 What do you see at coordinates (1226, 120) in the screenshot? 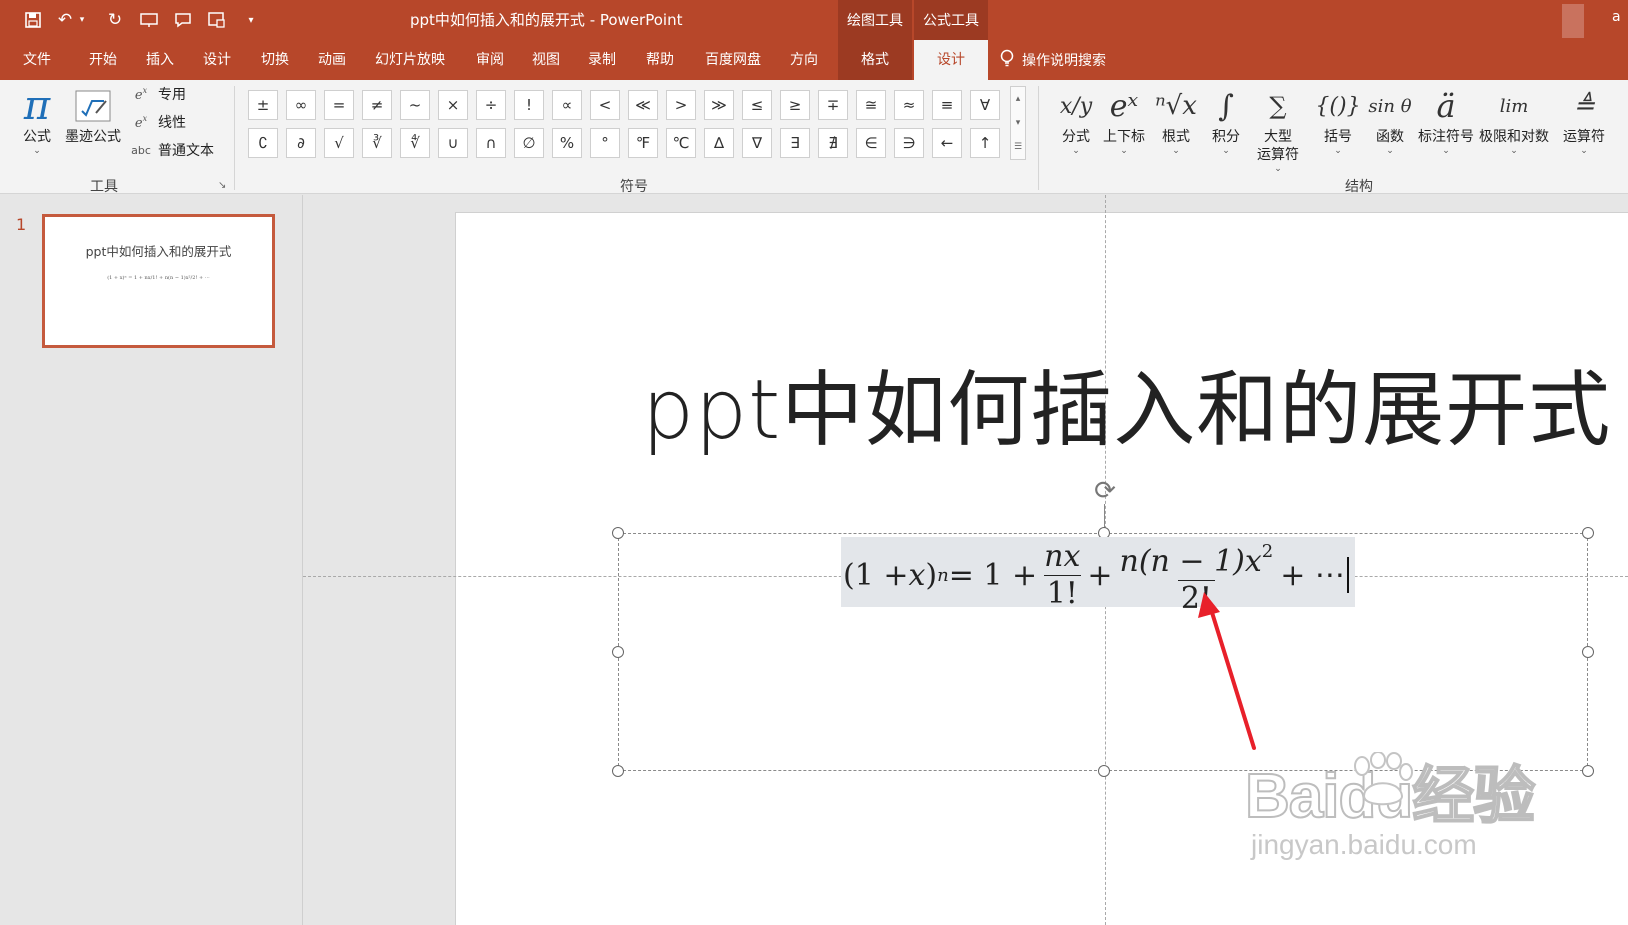
I see `structure-button: ∫ 积分 ⌄` at bounding box center [1226, 120].